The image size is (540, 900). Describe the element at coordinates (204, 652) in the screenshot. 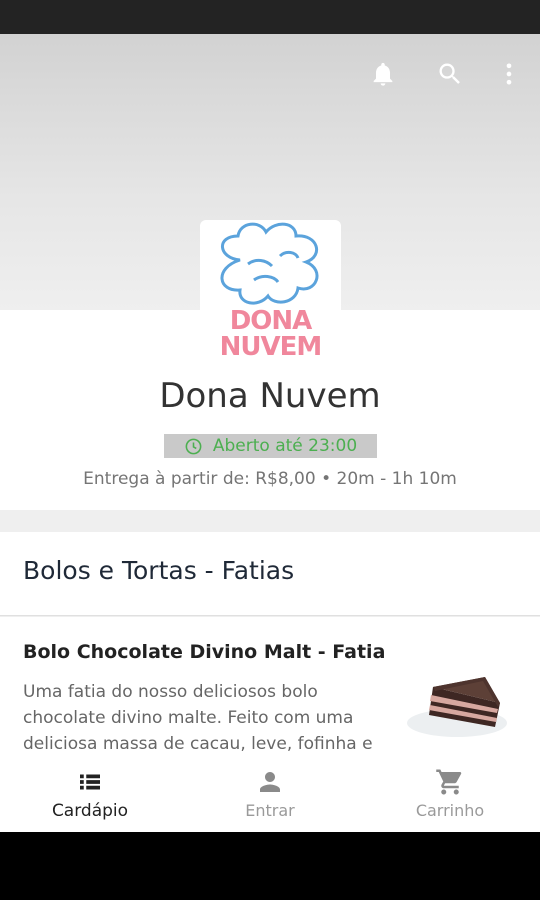

I see `product-name: Bolo Chocolate Divino Malt - Fatia` at that location.